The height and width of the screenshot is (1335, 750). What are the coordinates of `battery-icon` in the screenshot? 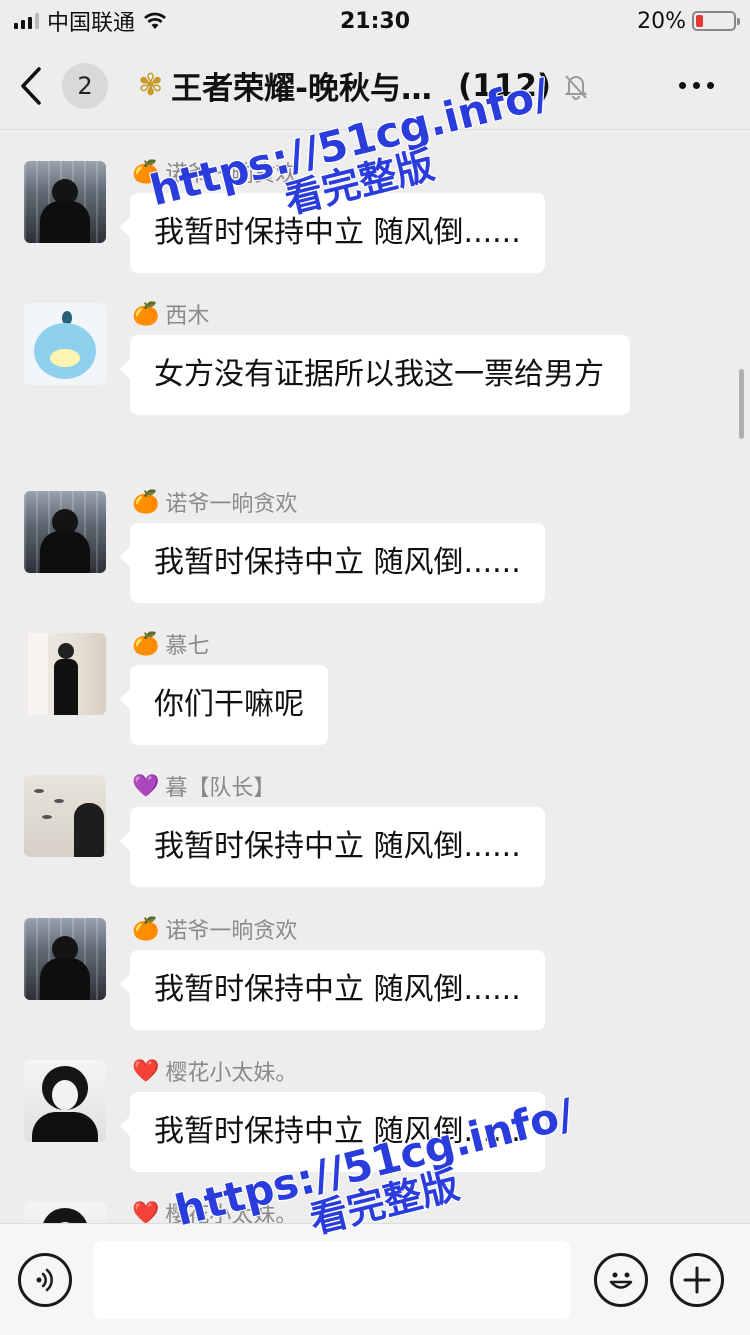 It's located at (716, 21).